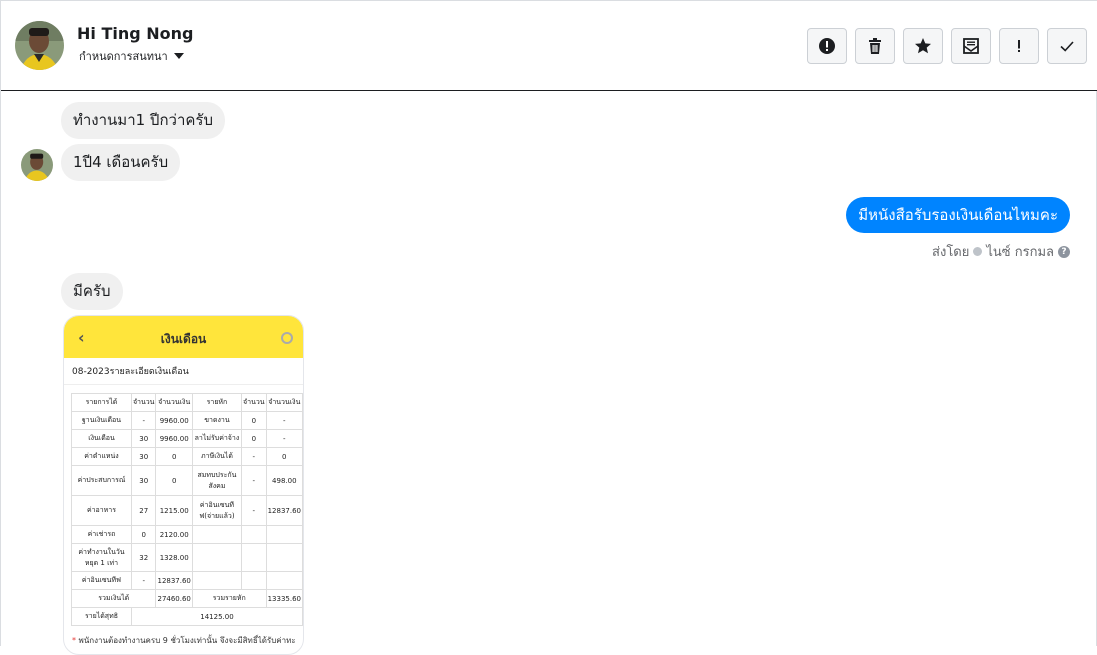  I want to click on outgoing-message: มีหนังสือรับรองเงินเดือนไหมคะ, so click(958, 215).